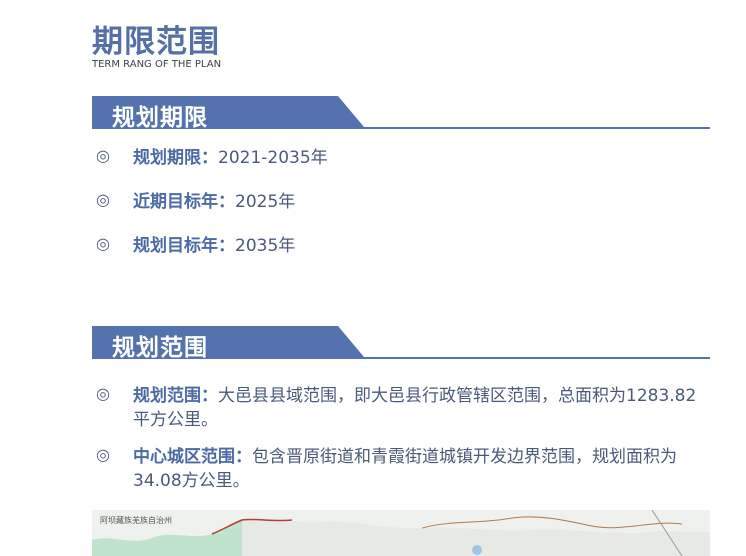 This screenshot has width=746, height=556. Describe the element at coordinates (175, 158) in the screenshot. I see `item-key: 规划期限：` at that location.